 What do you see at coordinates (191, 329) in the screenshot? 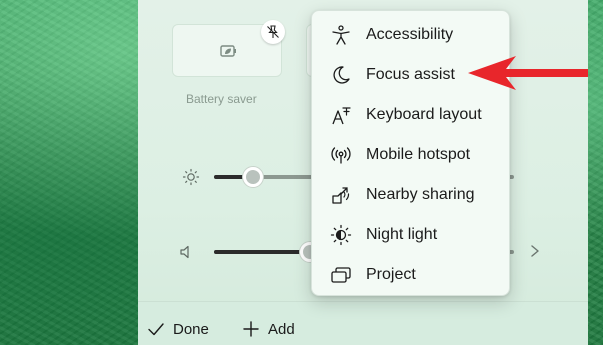
I see `done-label: Done` at bounding box center [191, 329].